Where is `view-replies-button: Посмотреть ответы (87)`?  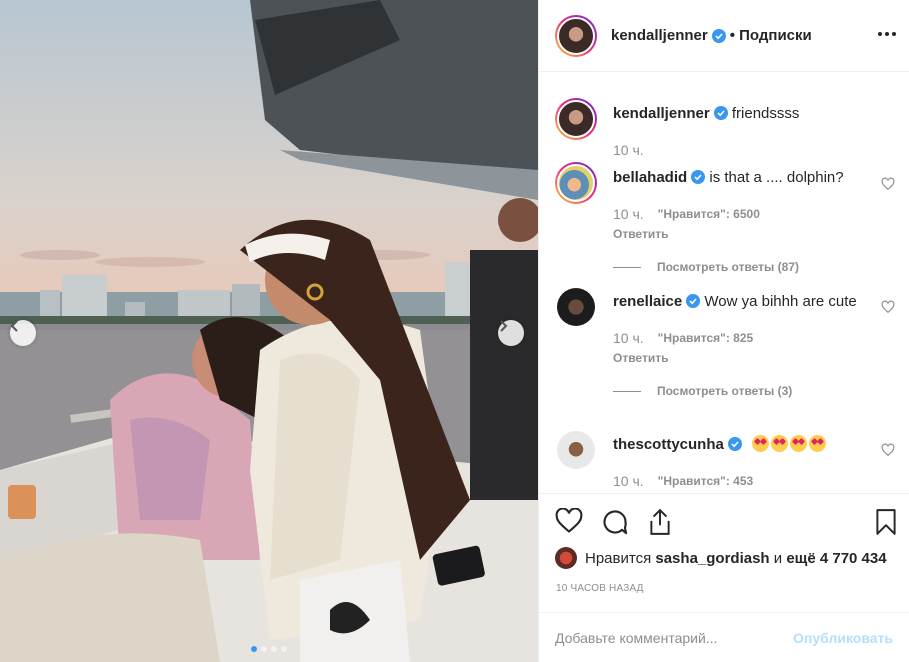
view-replies-button: Посмотреть ответы (87) is located at coordinates (738, 267).